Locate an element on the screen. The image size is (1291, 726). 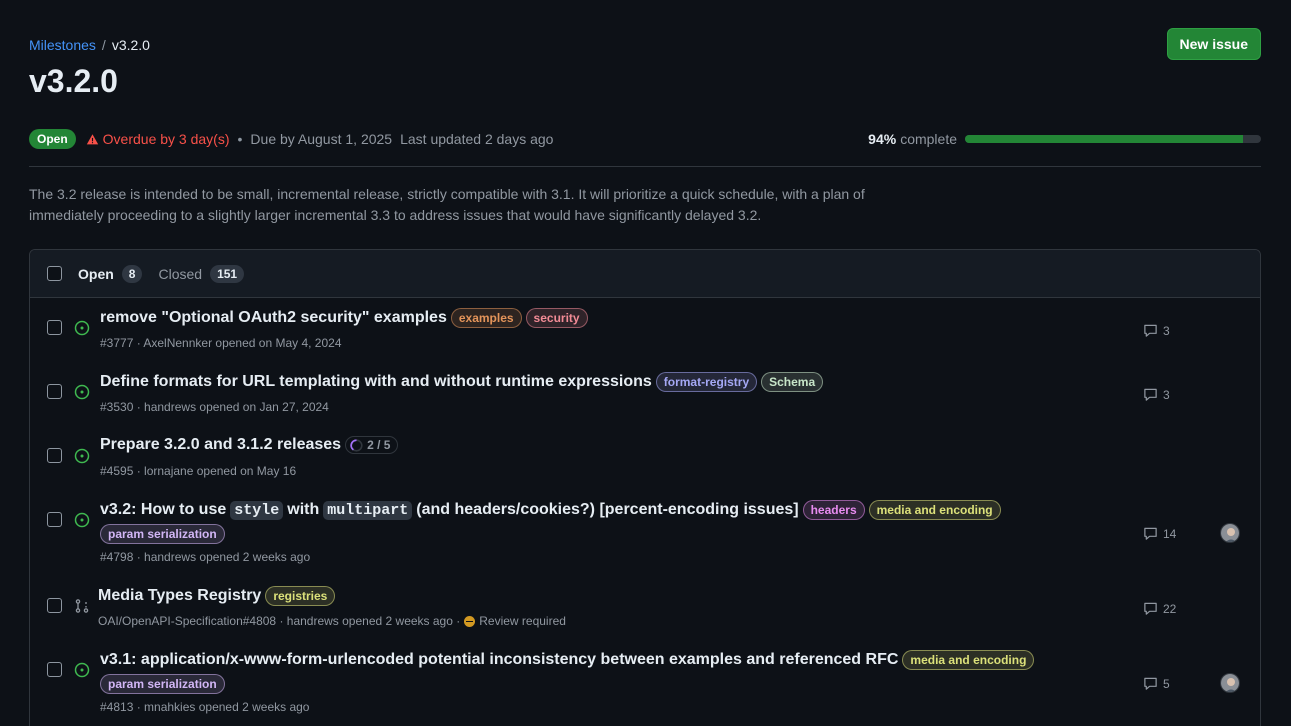
issue-meta-text: #3530 · handrews opened on Jan 27, 2024 is located at coordinates (214, 407).